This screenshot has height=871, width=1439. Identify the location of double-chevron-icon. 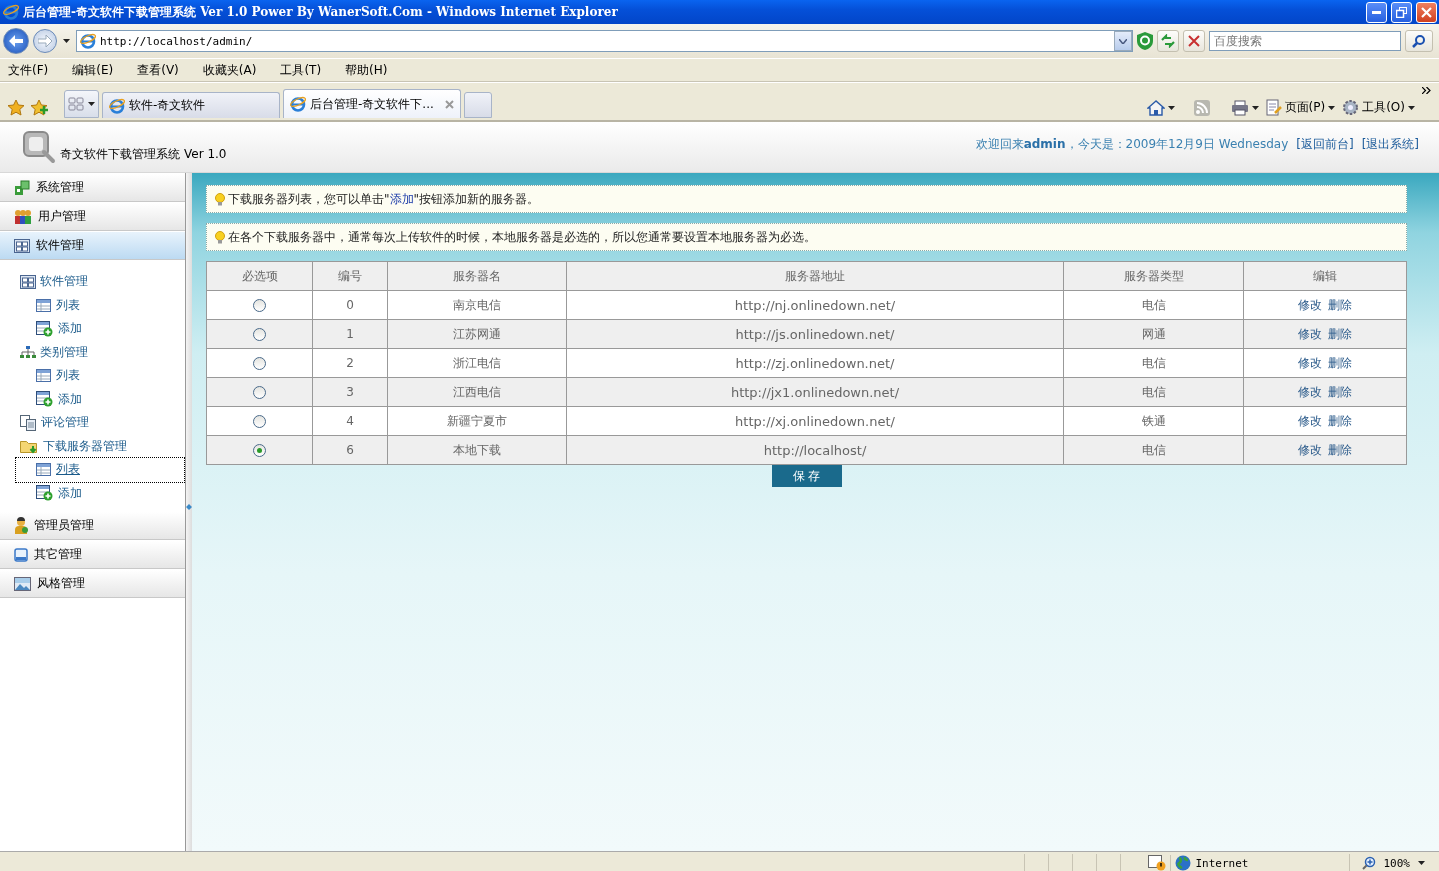
(1426, 90).